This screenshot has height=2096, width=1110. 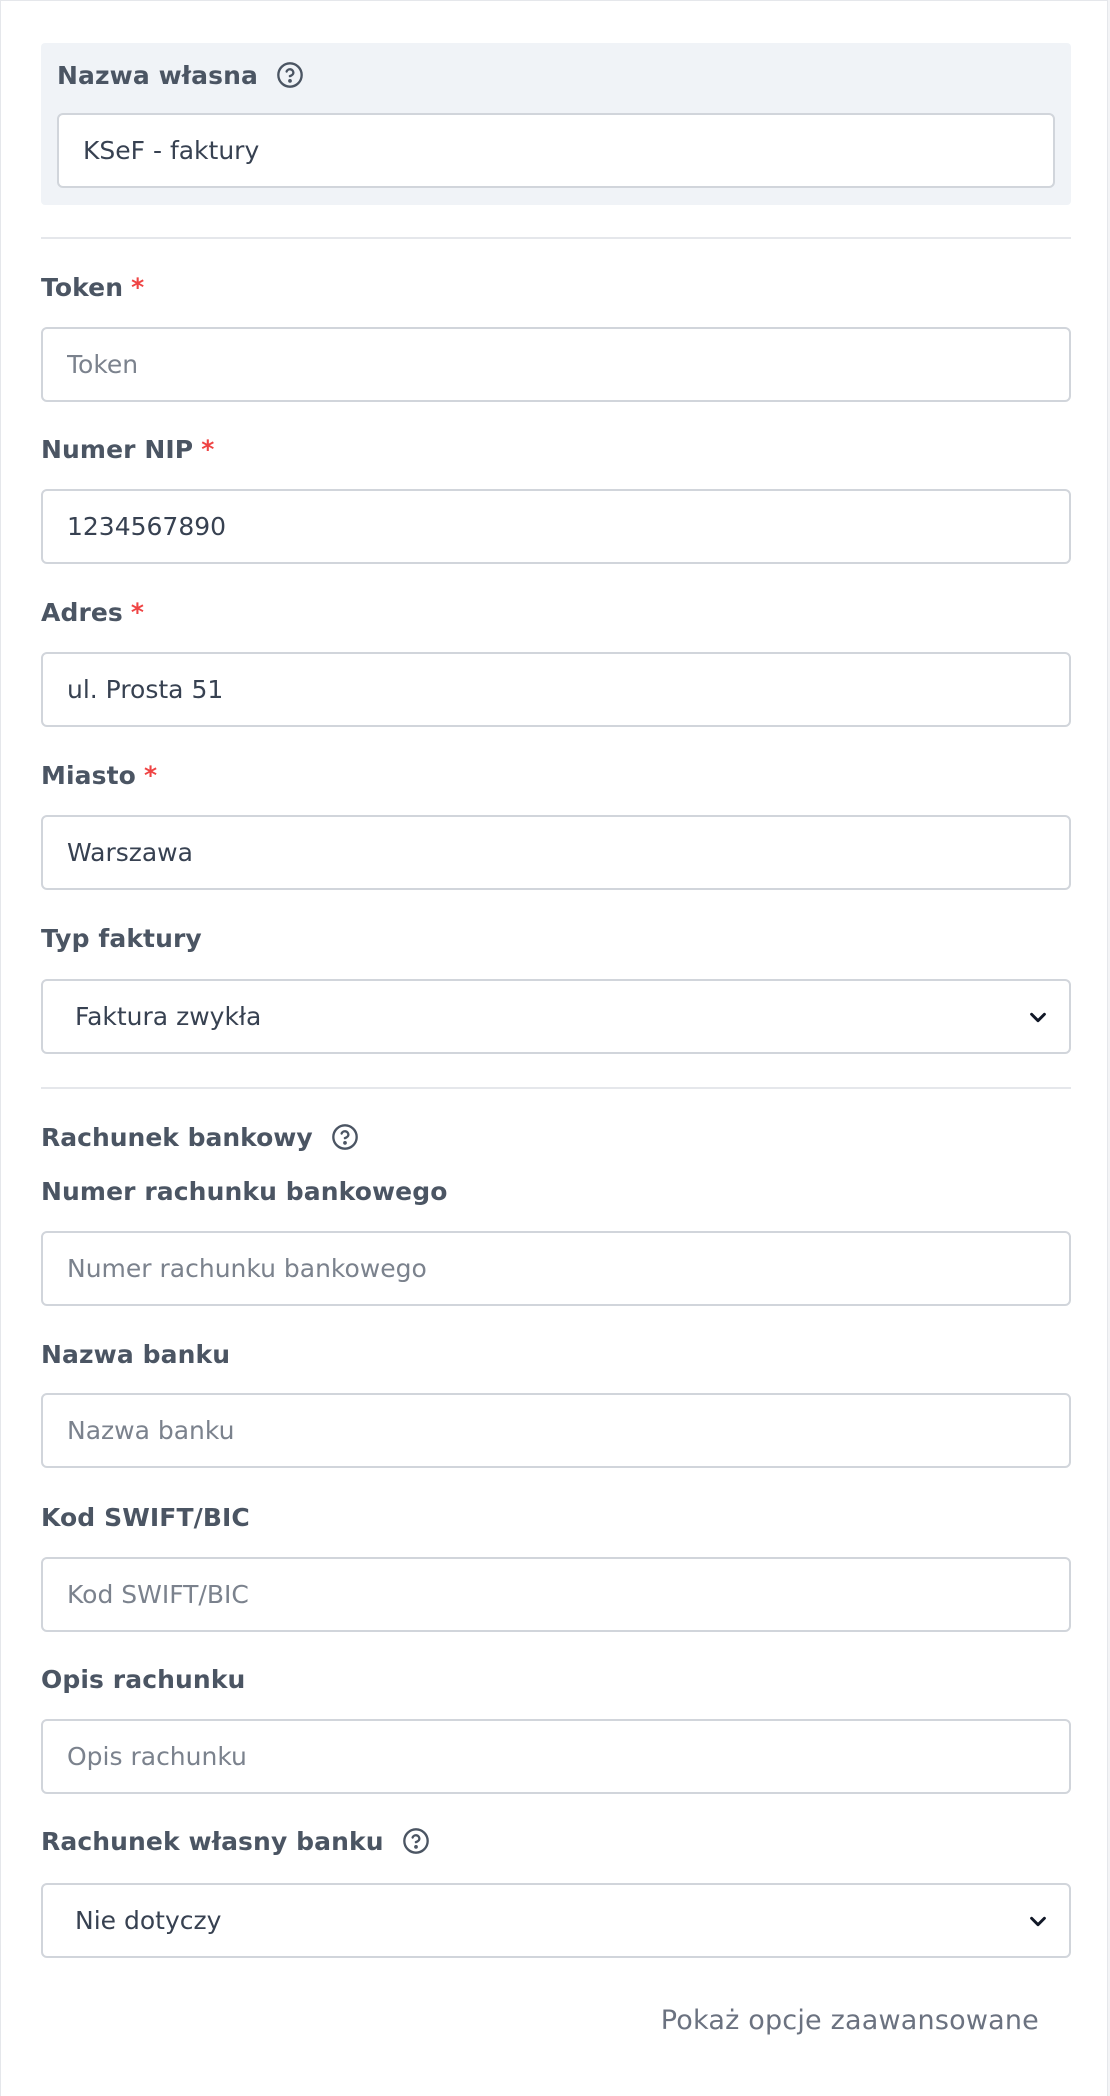 What do you see at coordinates (556, 526) in the screenshot?
I see `nip-input` at bounding box center [556, 526].